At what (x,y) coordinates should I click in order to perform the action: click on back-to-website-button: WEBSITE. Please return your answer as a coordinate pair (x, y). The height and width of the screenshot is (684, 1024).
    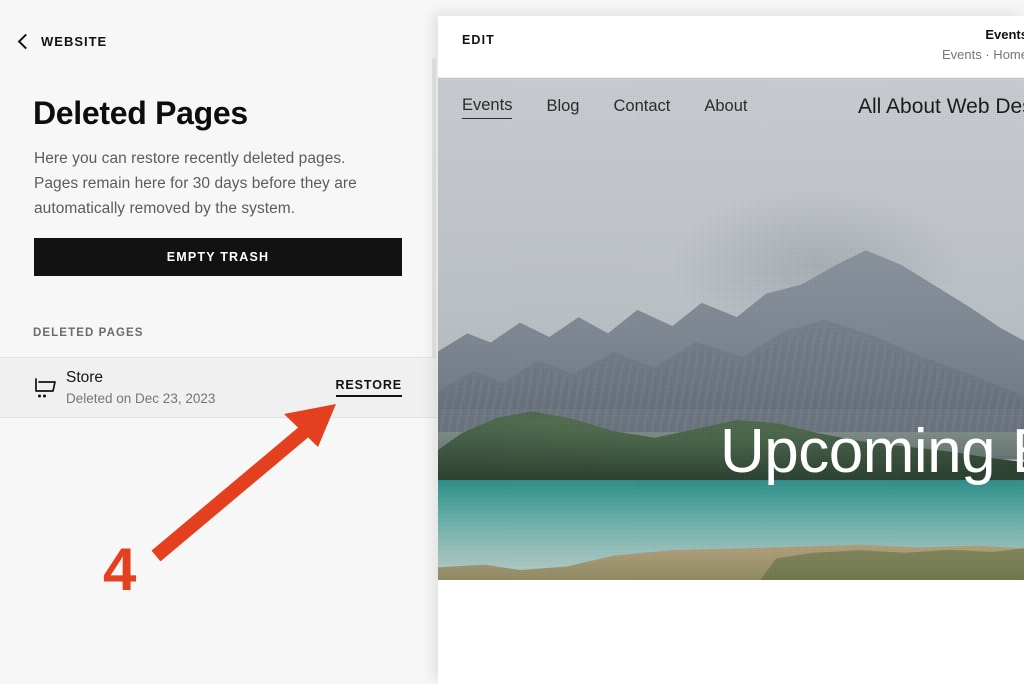
    Looking at the image, I should click on (62, 41).